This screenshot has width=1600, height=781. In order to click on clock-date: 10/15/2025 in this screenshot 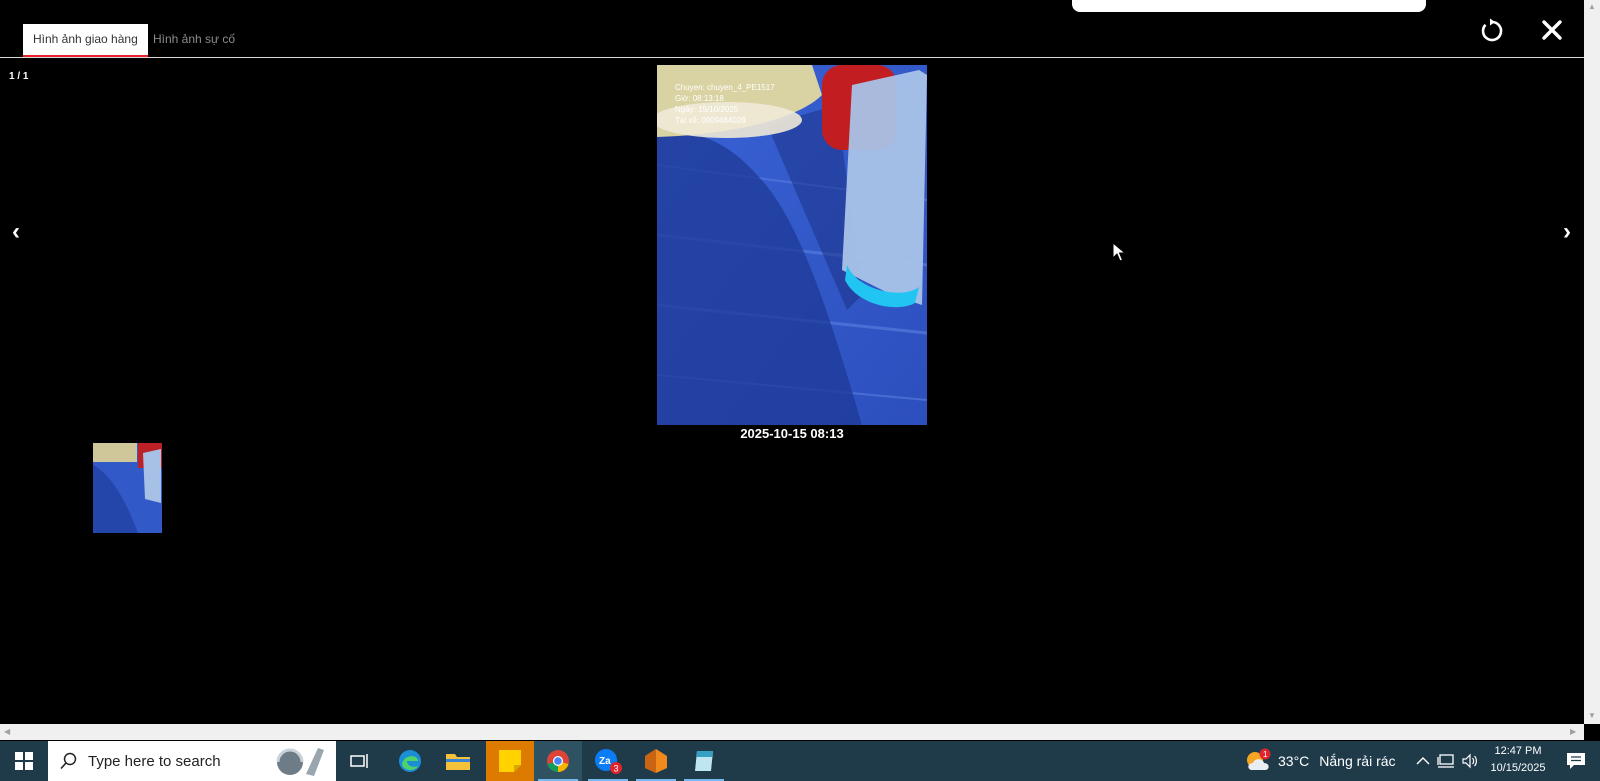, I will do `click(1518, 768)`.